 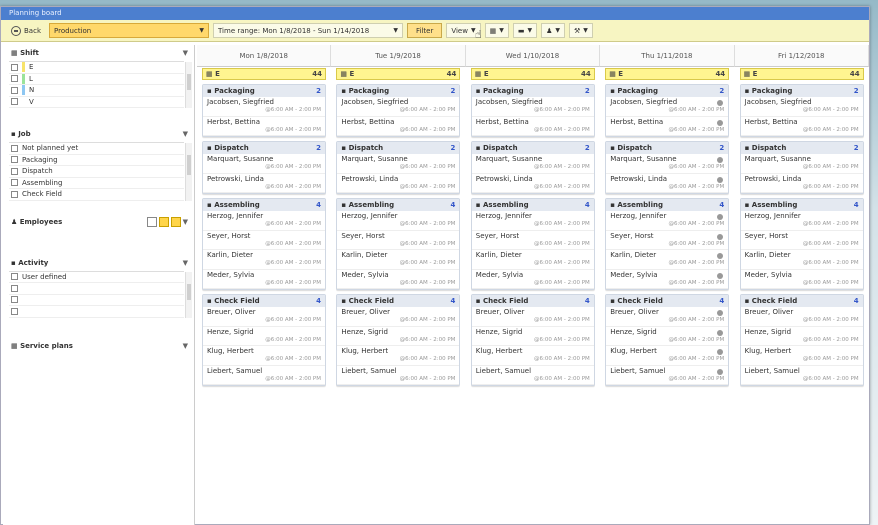 What do you see at coordinates (96, 79) in the screenshot?
I see `shift-item: L` at bounding box center [96, 79].